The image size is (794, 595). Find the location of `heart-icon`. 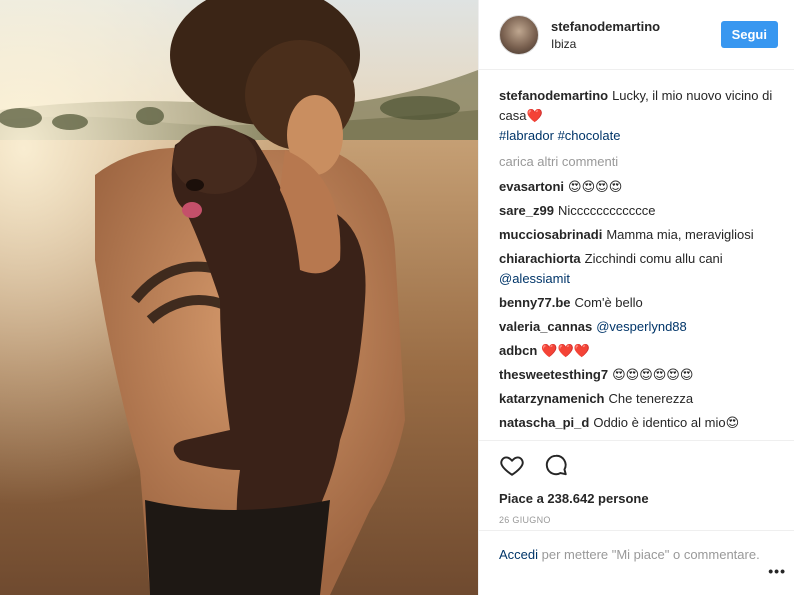

heart-icon is located at coordinates (513, 466).